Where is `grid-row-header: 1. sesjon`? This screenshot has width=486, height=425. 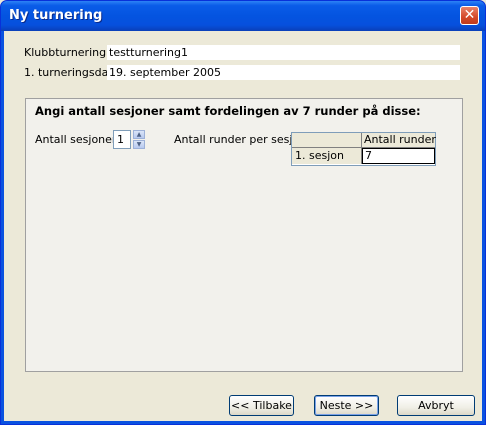
grid-row-header: 1. sesjon is located at coordinates (327, 156).